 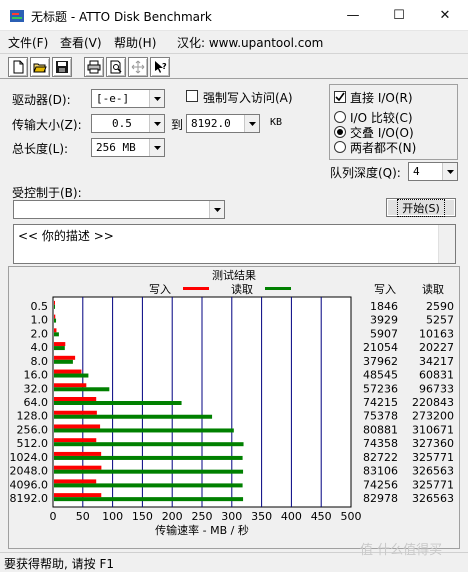 What do you see at coordinates (62, 67) in the screenshot?
I see `save-button` at bounding box center [62, 67].